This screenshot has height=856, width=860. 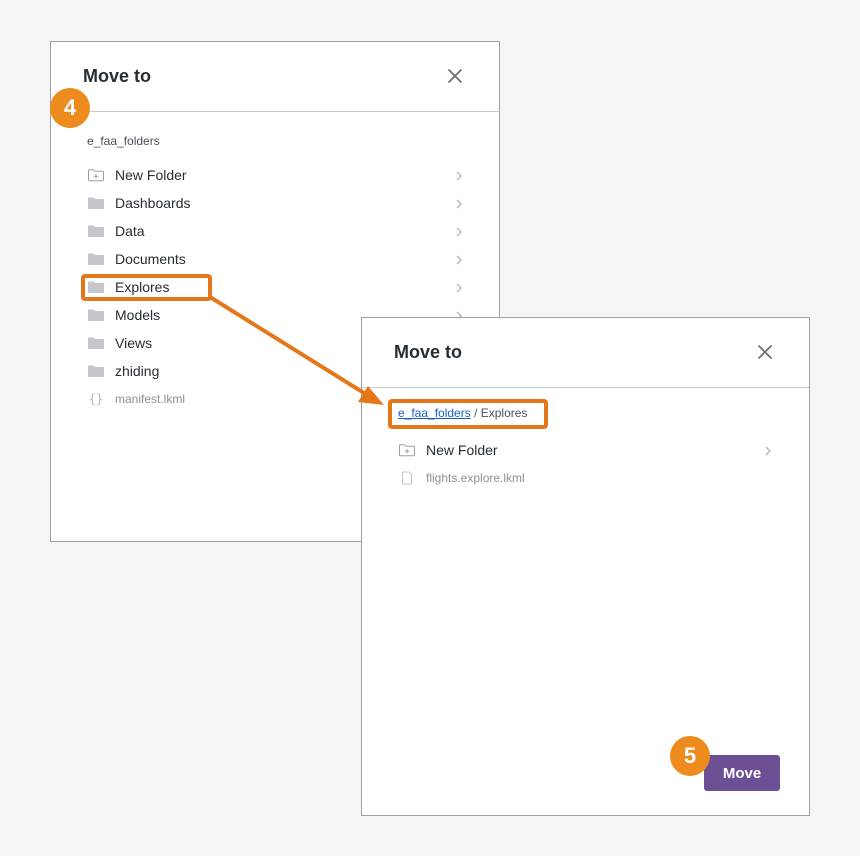 I want to click on file-item-flights-explore-lkml: flights.explore.lkml, so click(x=585, y=478).